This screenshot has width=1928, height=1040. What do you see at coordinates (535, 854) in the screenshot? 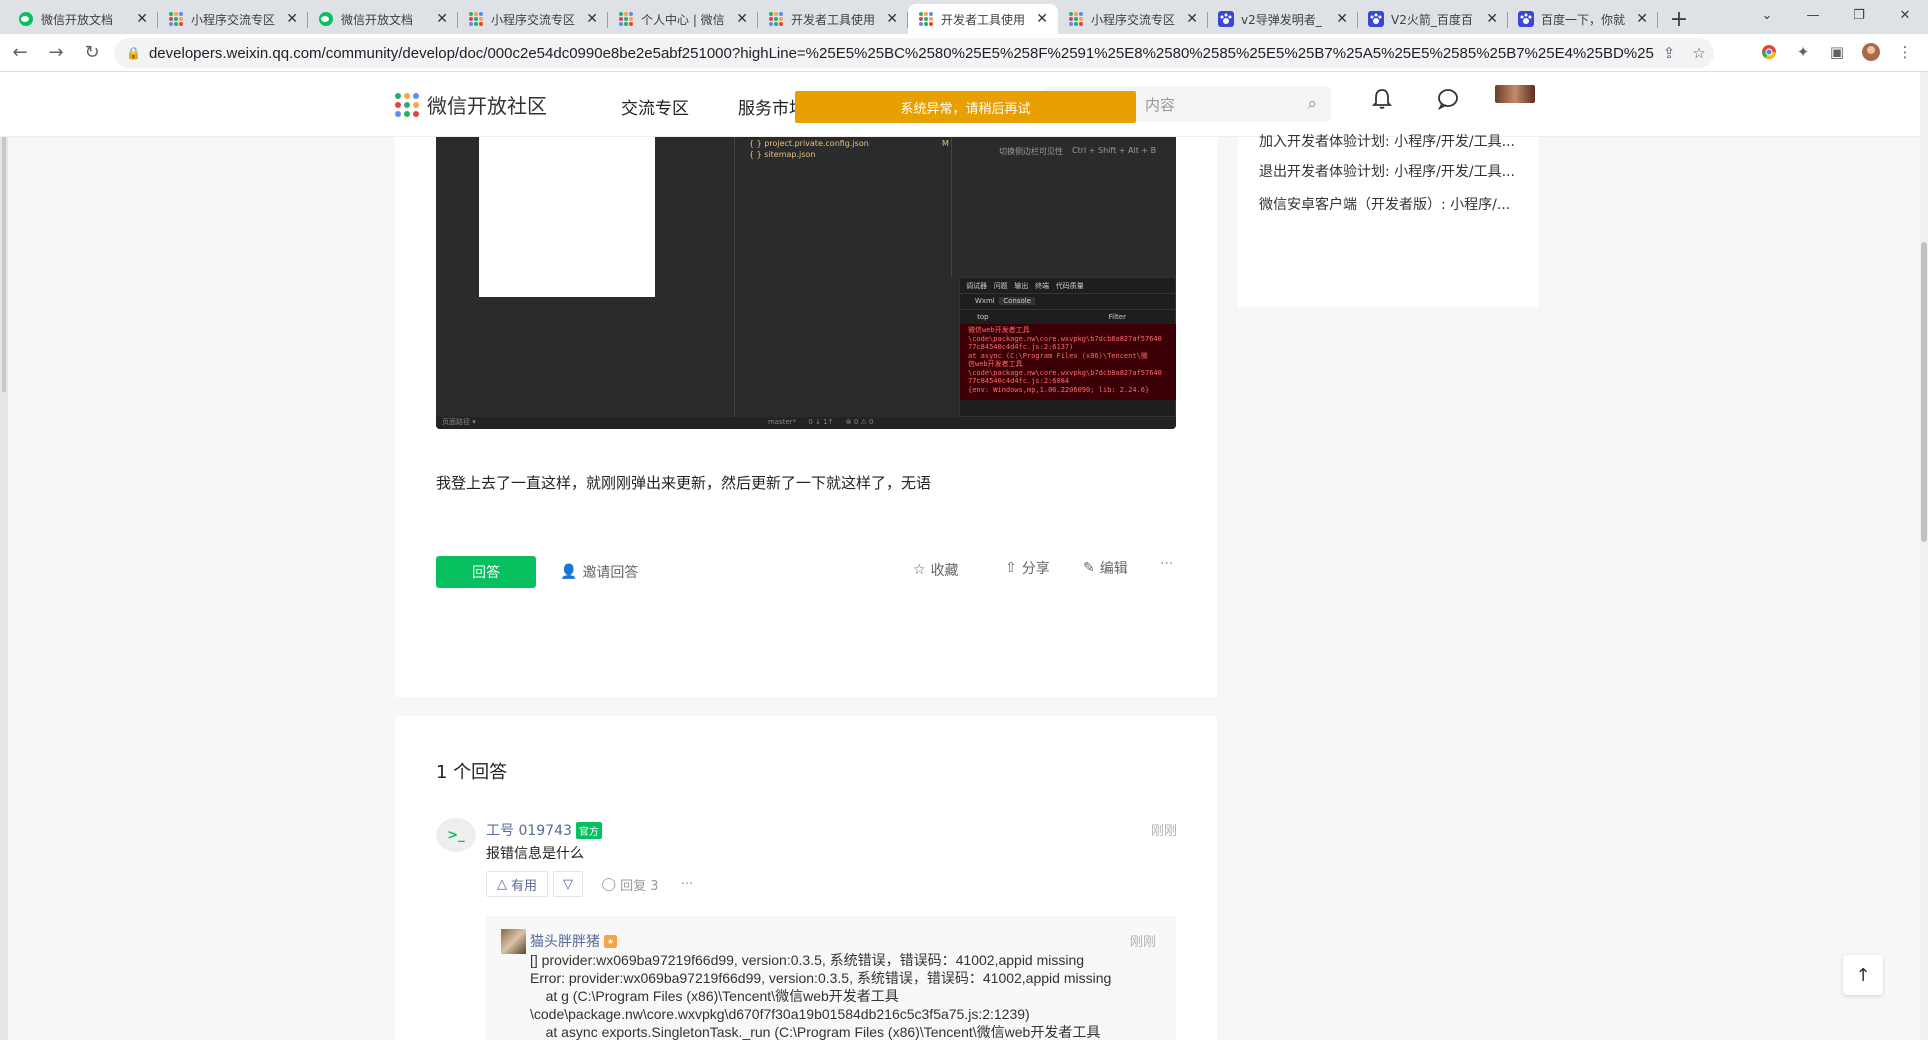
I see `answer-text: 报错信息是什么` at bounding box center [535, 854].